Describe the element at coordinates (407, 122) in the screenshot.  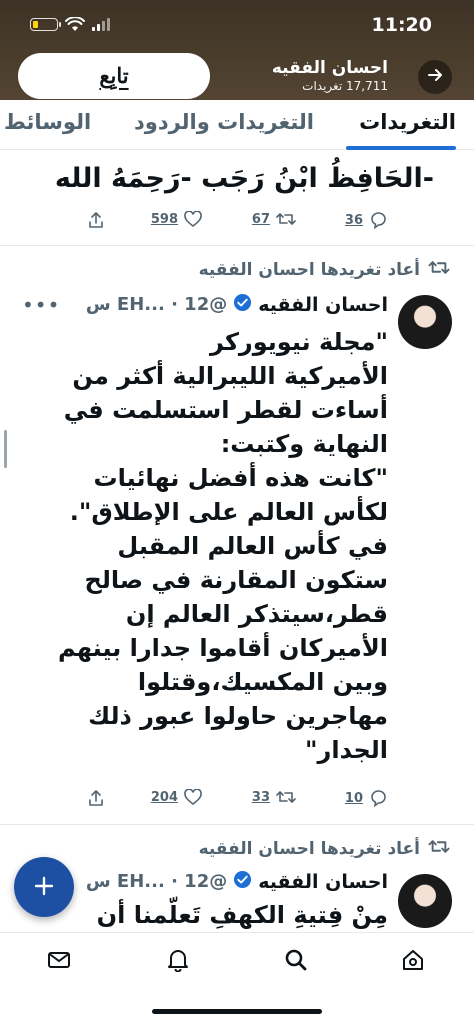
I see `tab-tweets: التغريدات` at that location.